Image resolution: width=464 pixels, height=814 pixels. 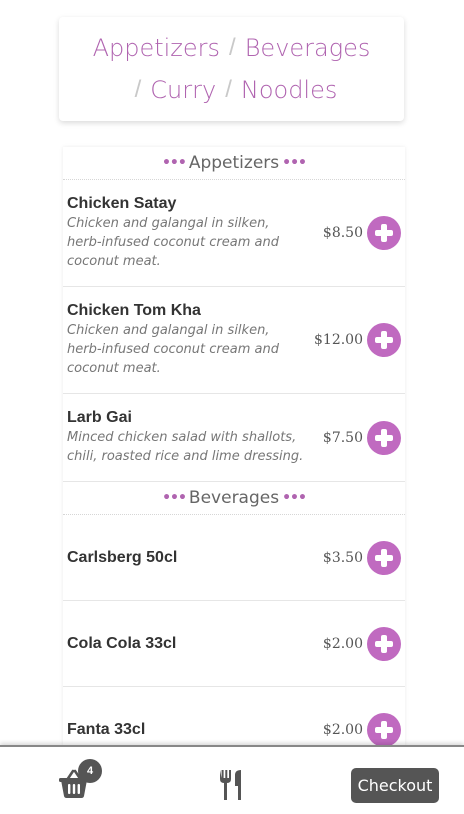 What do you see at coordinates (234, 558) in the screenshot?
I see `menu-item: Carlsberg 50cl $3.50` at bounding box center [234, 558].